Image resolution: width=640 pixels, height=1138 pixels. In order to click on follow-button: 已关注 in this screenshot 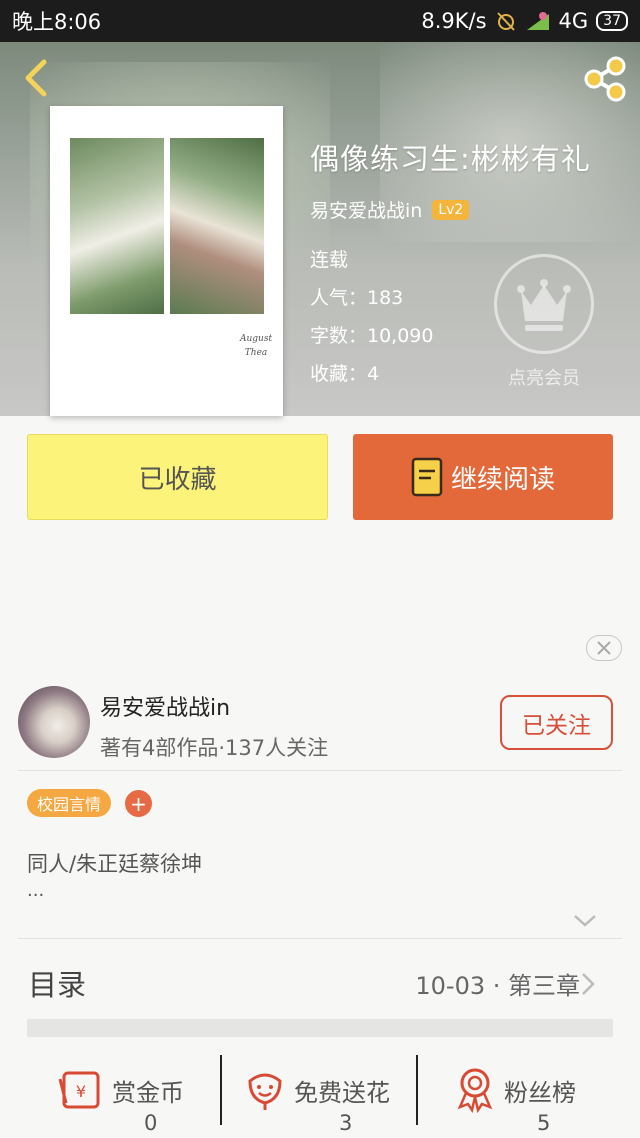, I will do `click(556, 722)`.